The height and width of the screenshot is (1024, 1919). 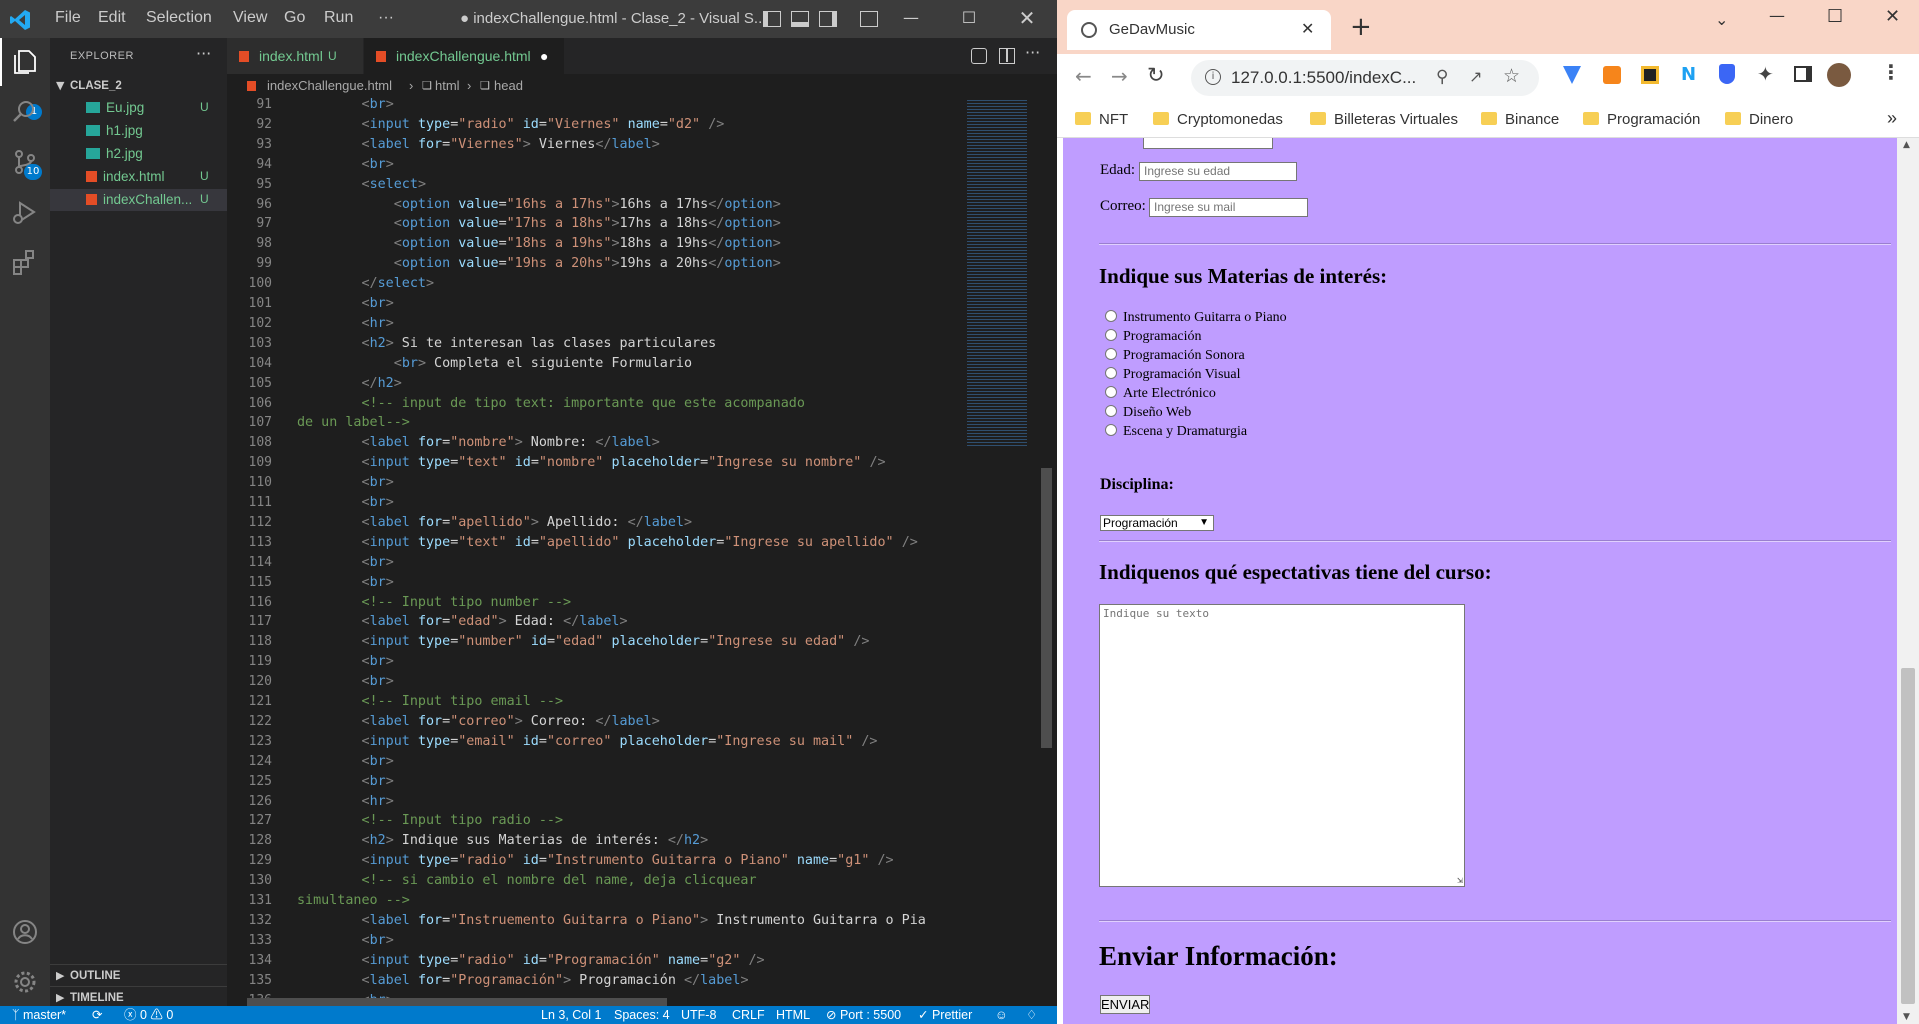 What do you see at coordinates (386, 18) in the screenshot?
I see `menu-more: ···` at bounding box center [386, 18].